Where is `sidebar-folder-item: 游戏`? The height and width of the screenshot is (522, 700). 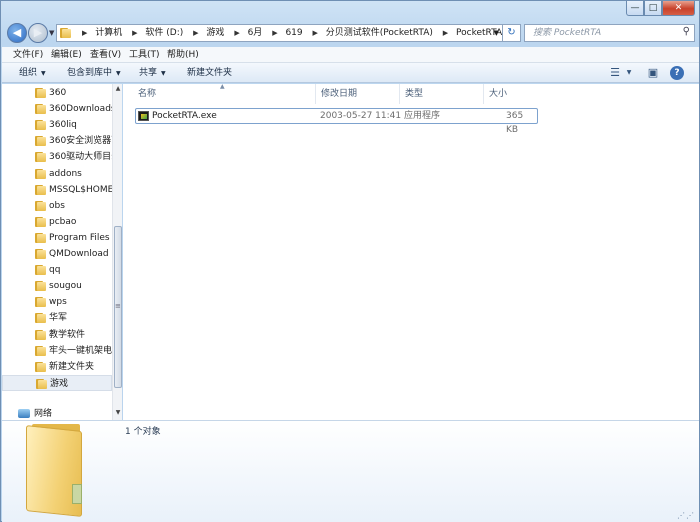
sidebar-folder-item: 游戏 is located at coordinates (57, 382).